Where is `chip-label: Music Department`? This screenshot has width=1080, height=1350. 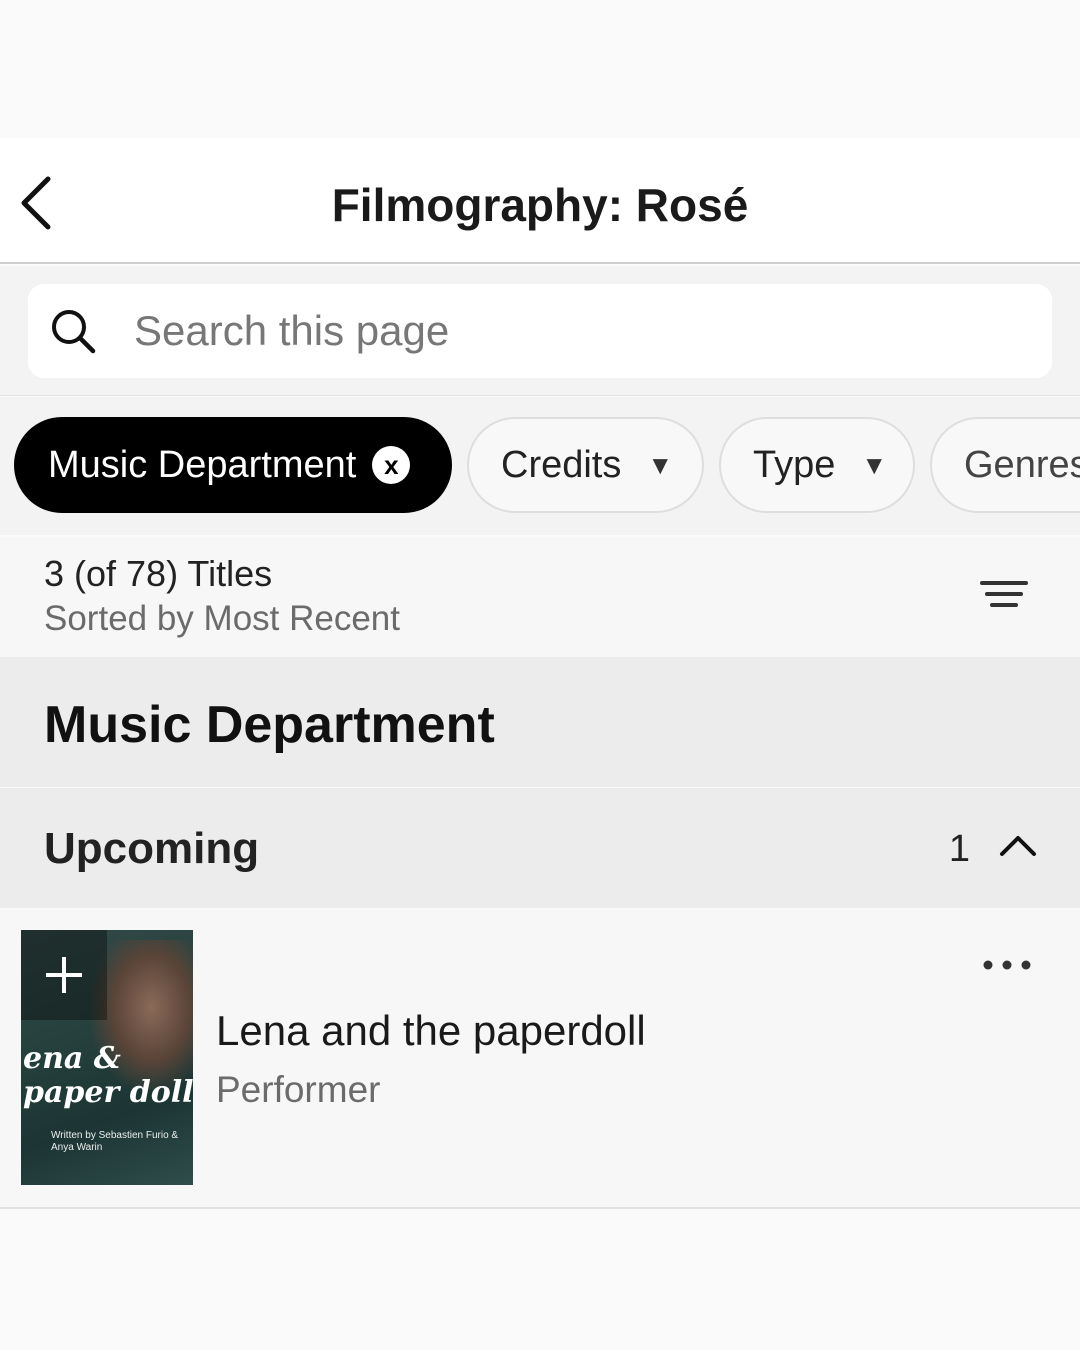 chip-label: Music Department is located at coordinates (202, 464).